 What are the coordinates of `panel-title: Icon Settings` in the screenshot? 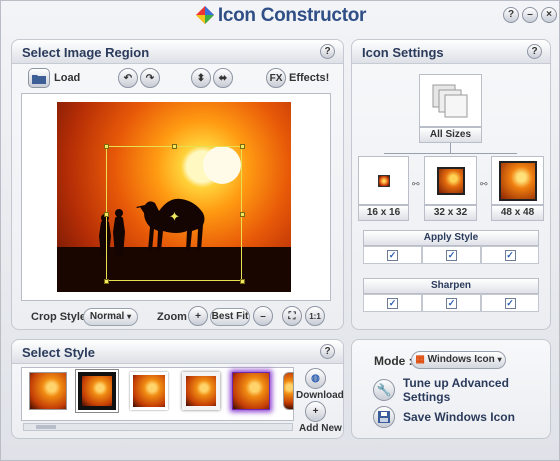 It's located at (403, 52).